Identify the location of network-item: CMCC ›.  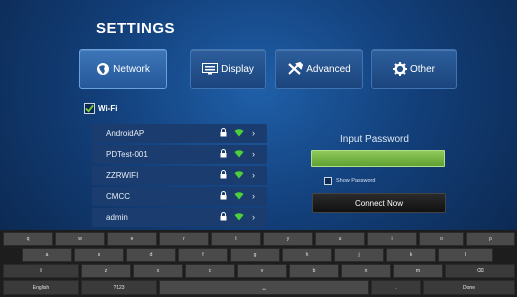
(179, 196).